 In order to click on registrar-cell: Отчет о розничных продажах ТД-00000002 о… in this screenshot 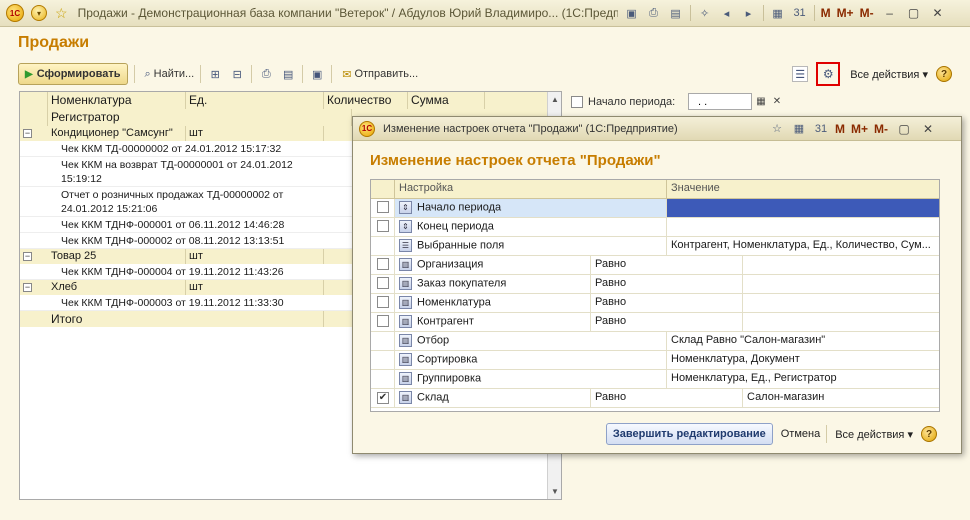, I will do `click(191, 201)`.